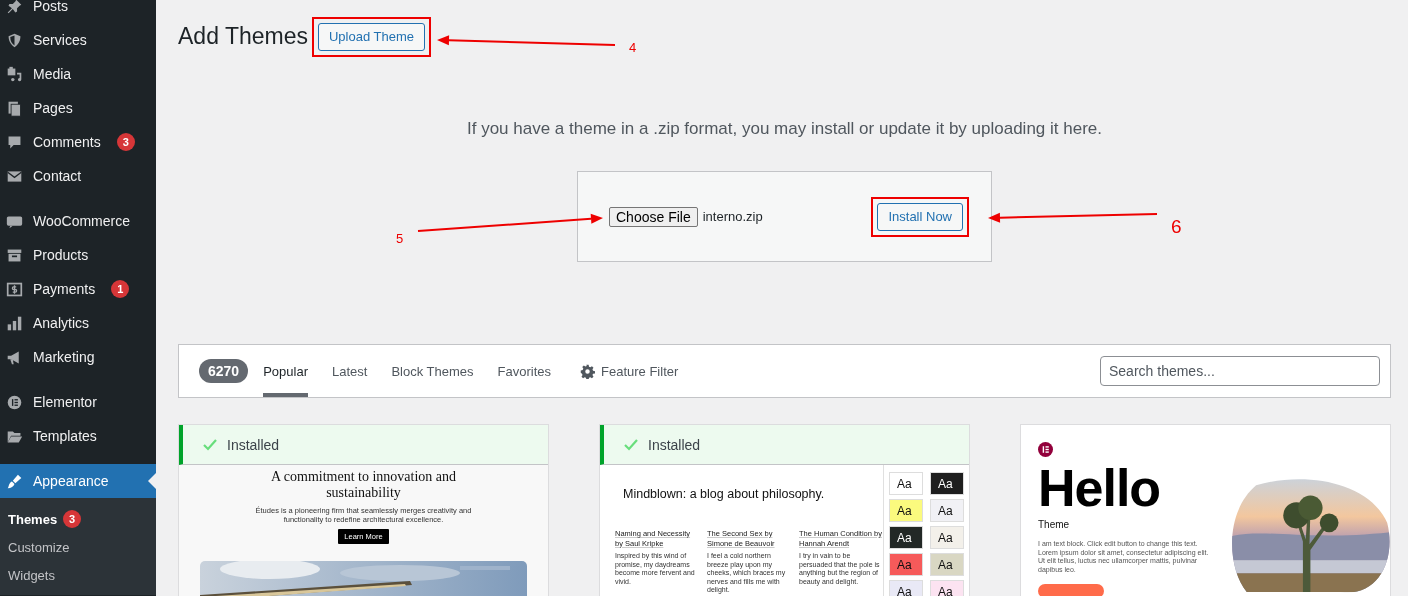 Image resolution: width=1408 pixels, height=596 pixels. I want to click on sidebar-item: Posts, so click(78, 11).